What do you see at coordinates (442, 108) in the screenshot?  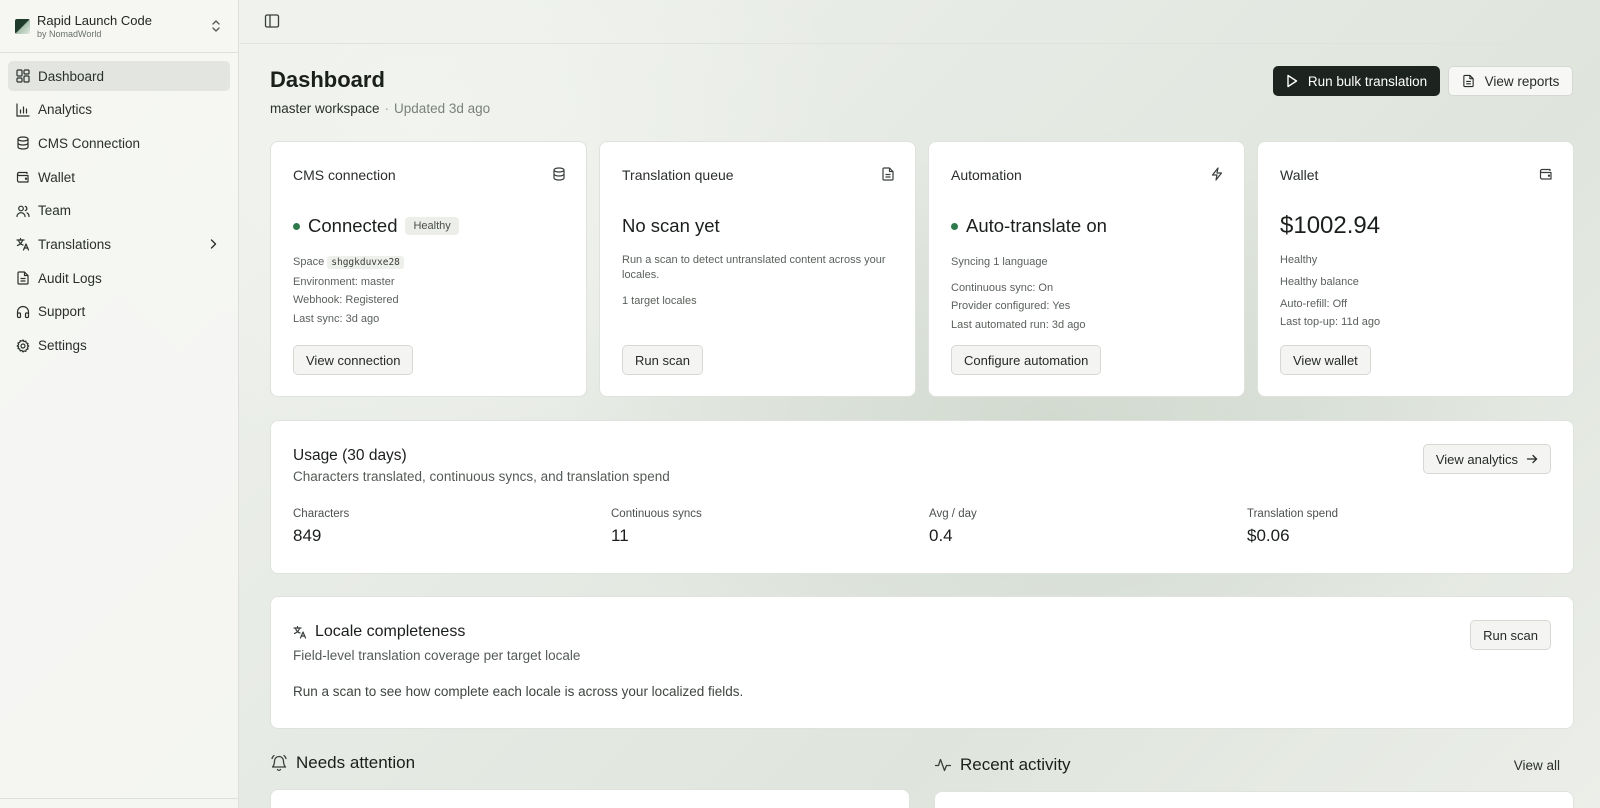 I see `updated-time: Updated 3d ago` at bounding box center [442, 108].